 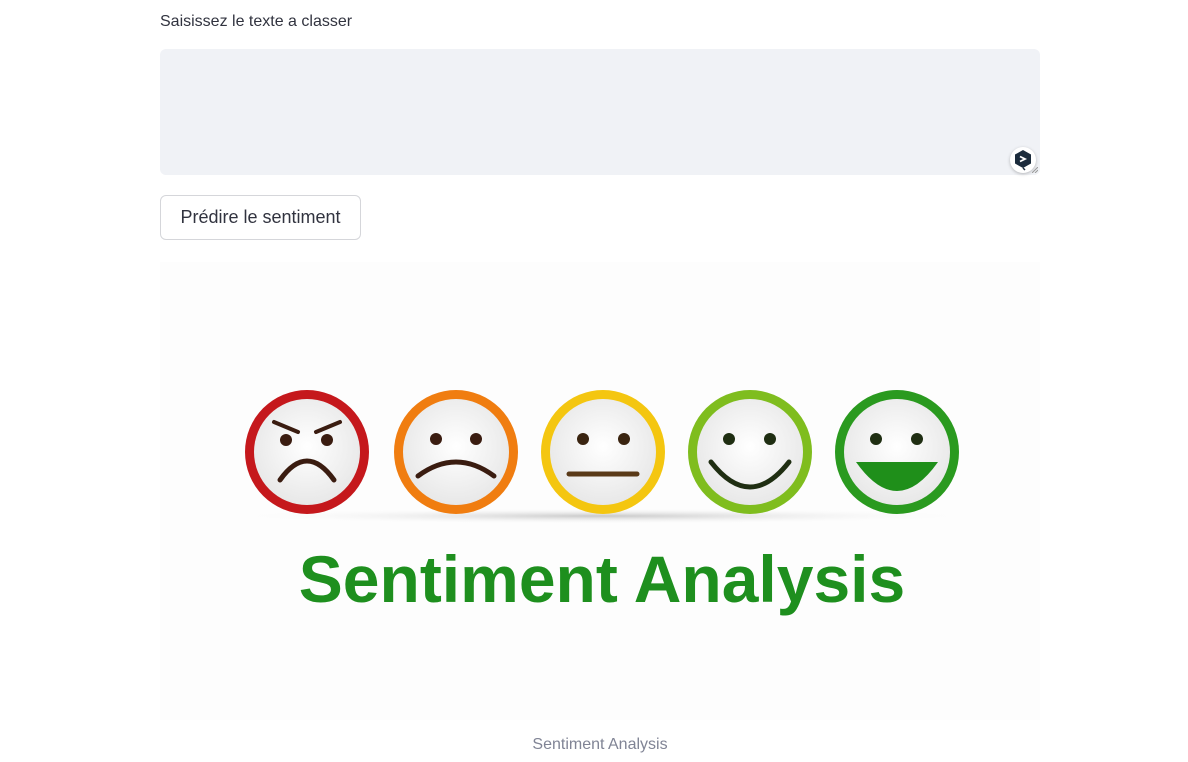 I want to click on text-input-label: Saisissez le texte a classer, so click(x=256, y=21).